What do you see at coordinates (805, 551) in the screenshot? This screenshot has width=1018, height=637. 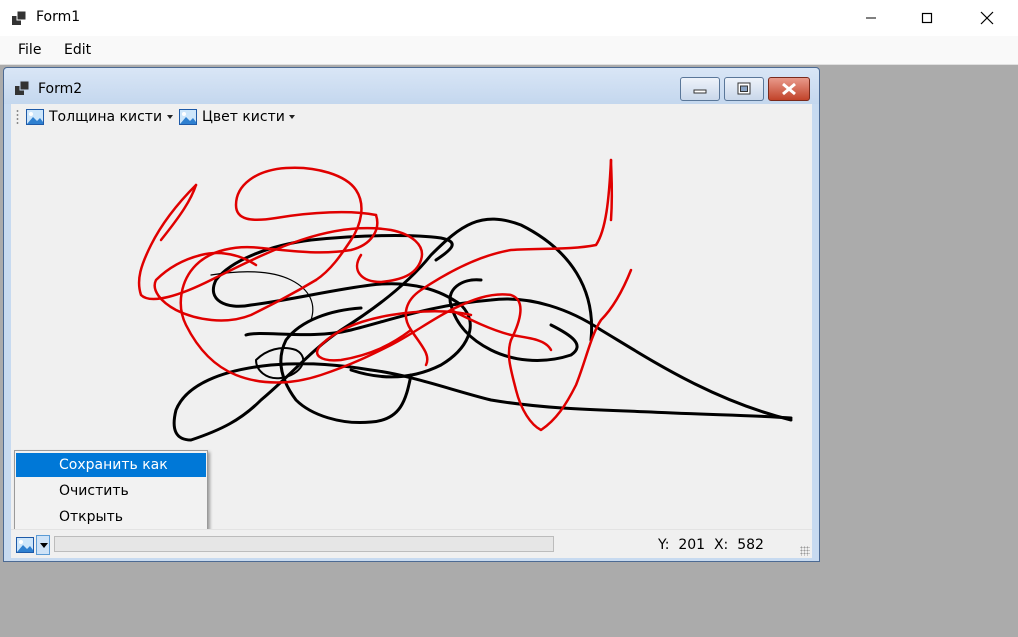 I see `size-grip-icon` at bounding box center [805, 551].